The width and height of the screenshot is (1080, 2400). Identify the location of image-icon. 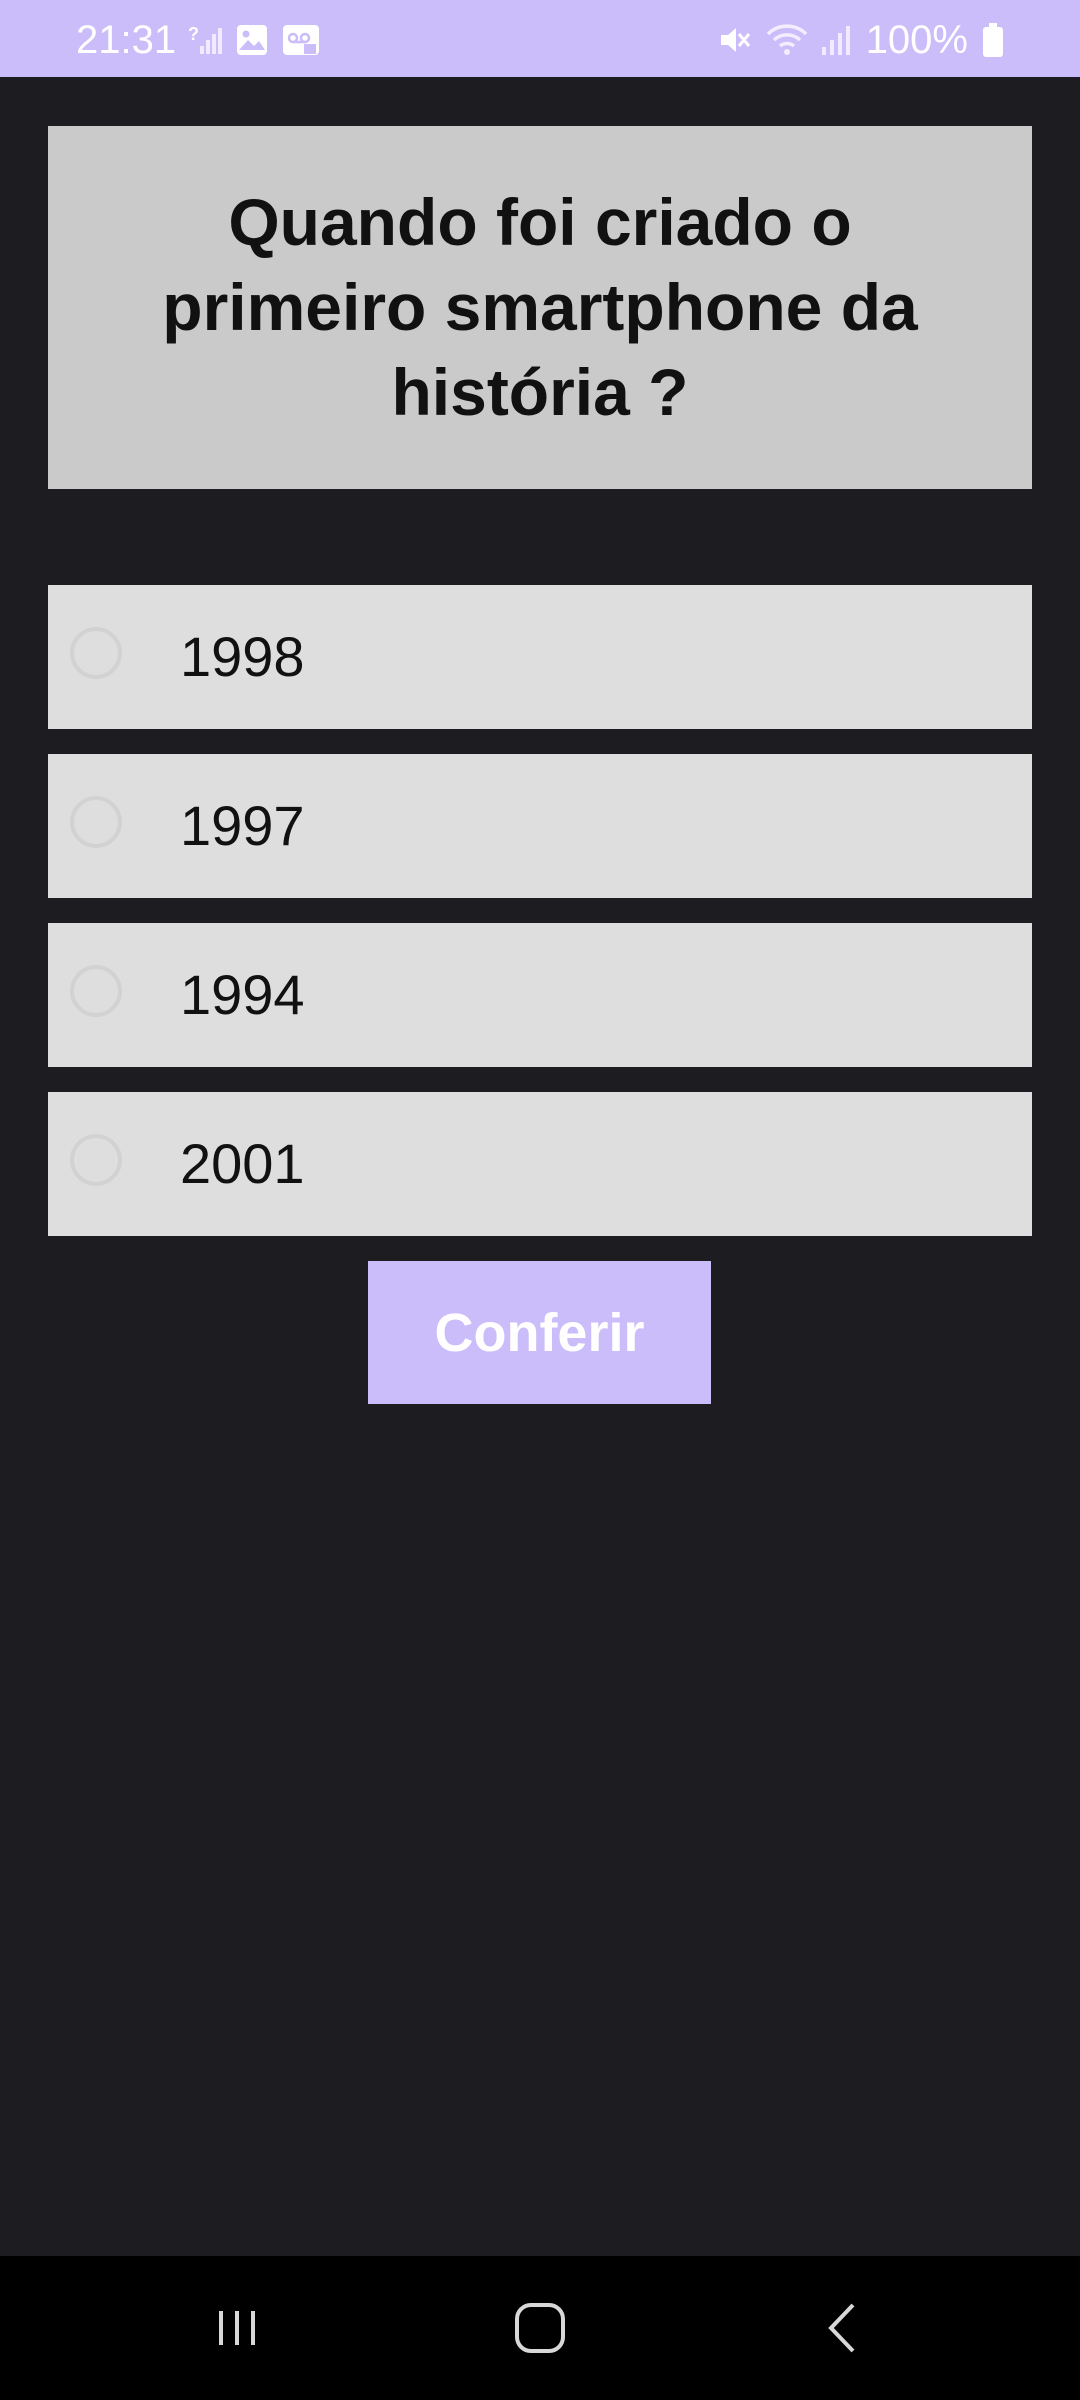
(252, 40).